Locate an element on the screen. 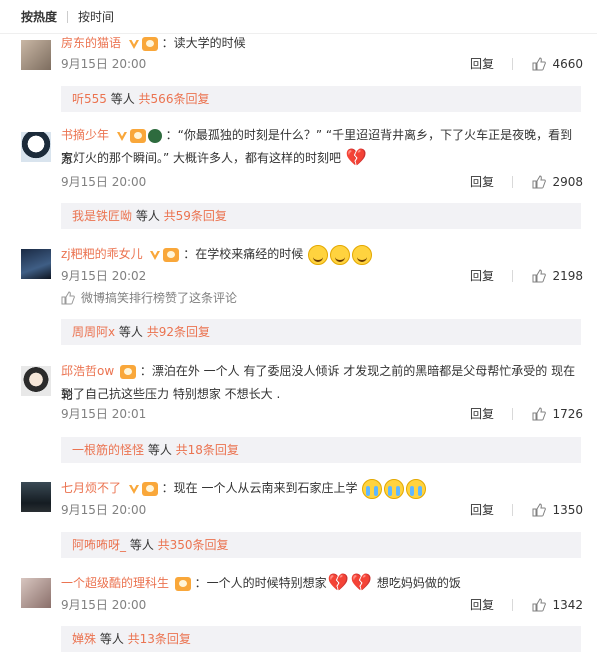 The image size is (597, 656). tab-divider is located at coordinates (68, 16).